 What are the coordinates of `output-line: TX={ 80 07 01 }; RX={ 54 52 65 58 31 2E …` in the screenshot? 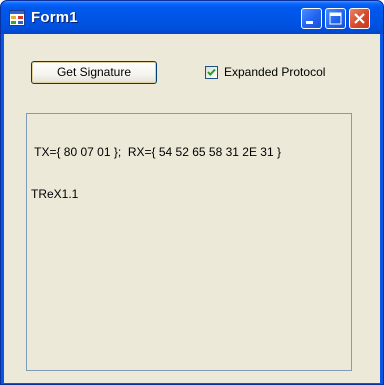 It's located at (156, 152).